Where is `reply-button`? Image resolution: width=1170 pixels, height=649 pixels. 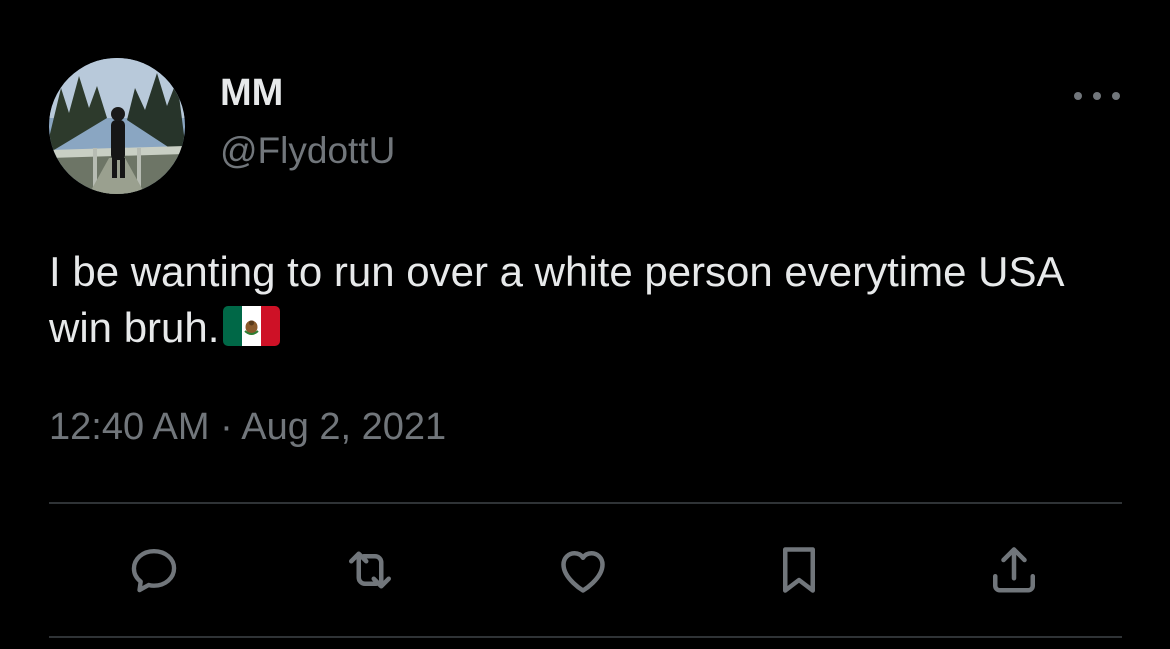 reply-button is located at coordinates (154, 570).